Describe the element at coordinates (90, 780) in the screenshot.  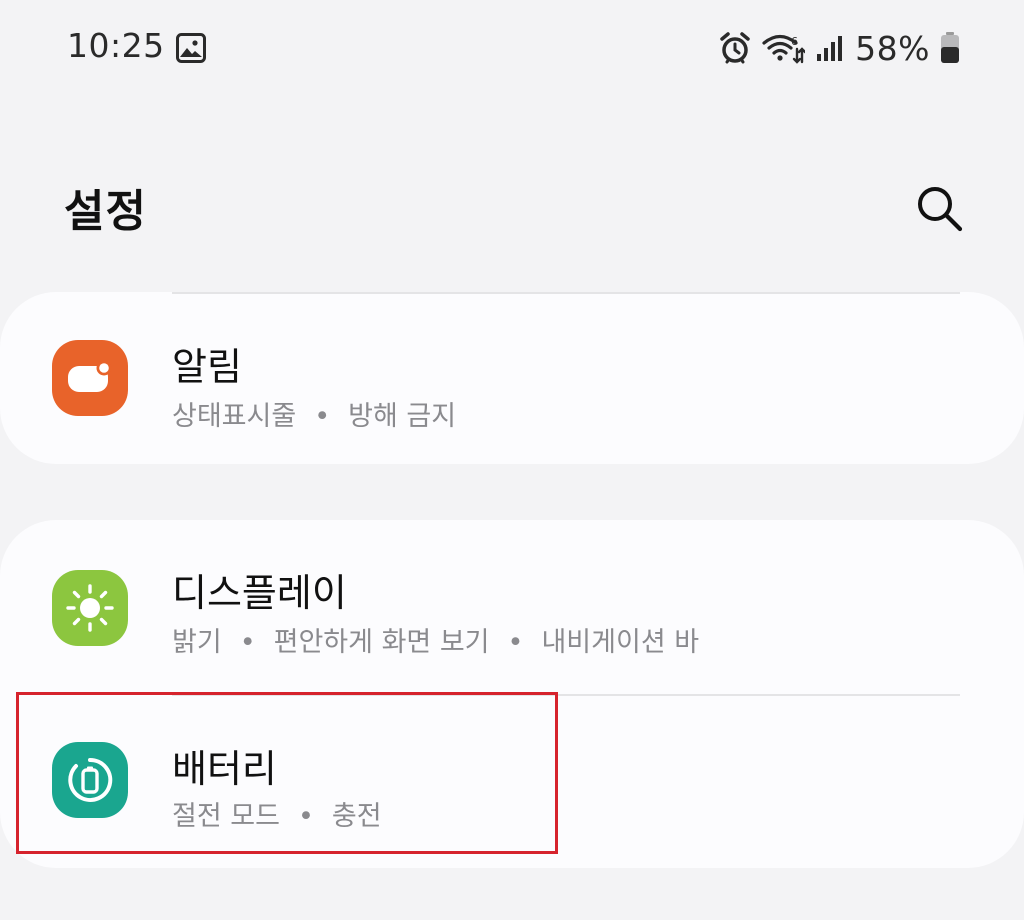
I see `battery-care-icon` at that location.